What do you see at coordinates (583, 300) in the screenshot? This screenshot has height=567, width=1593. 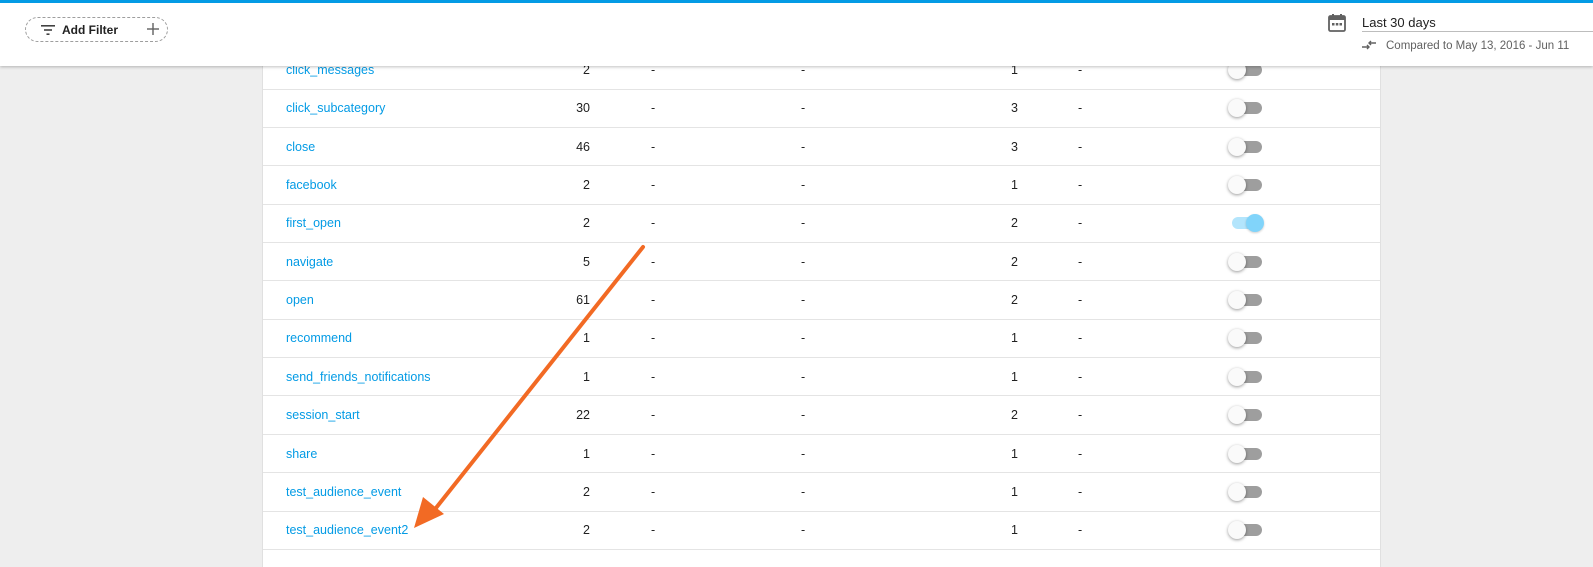 I see `event-count: 61` at bounding box center [583, 300].